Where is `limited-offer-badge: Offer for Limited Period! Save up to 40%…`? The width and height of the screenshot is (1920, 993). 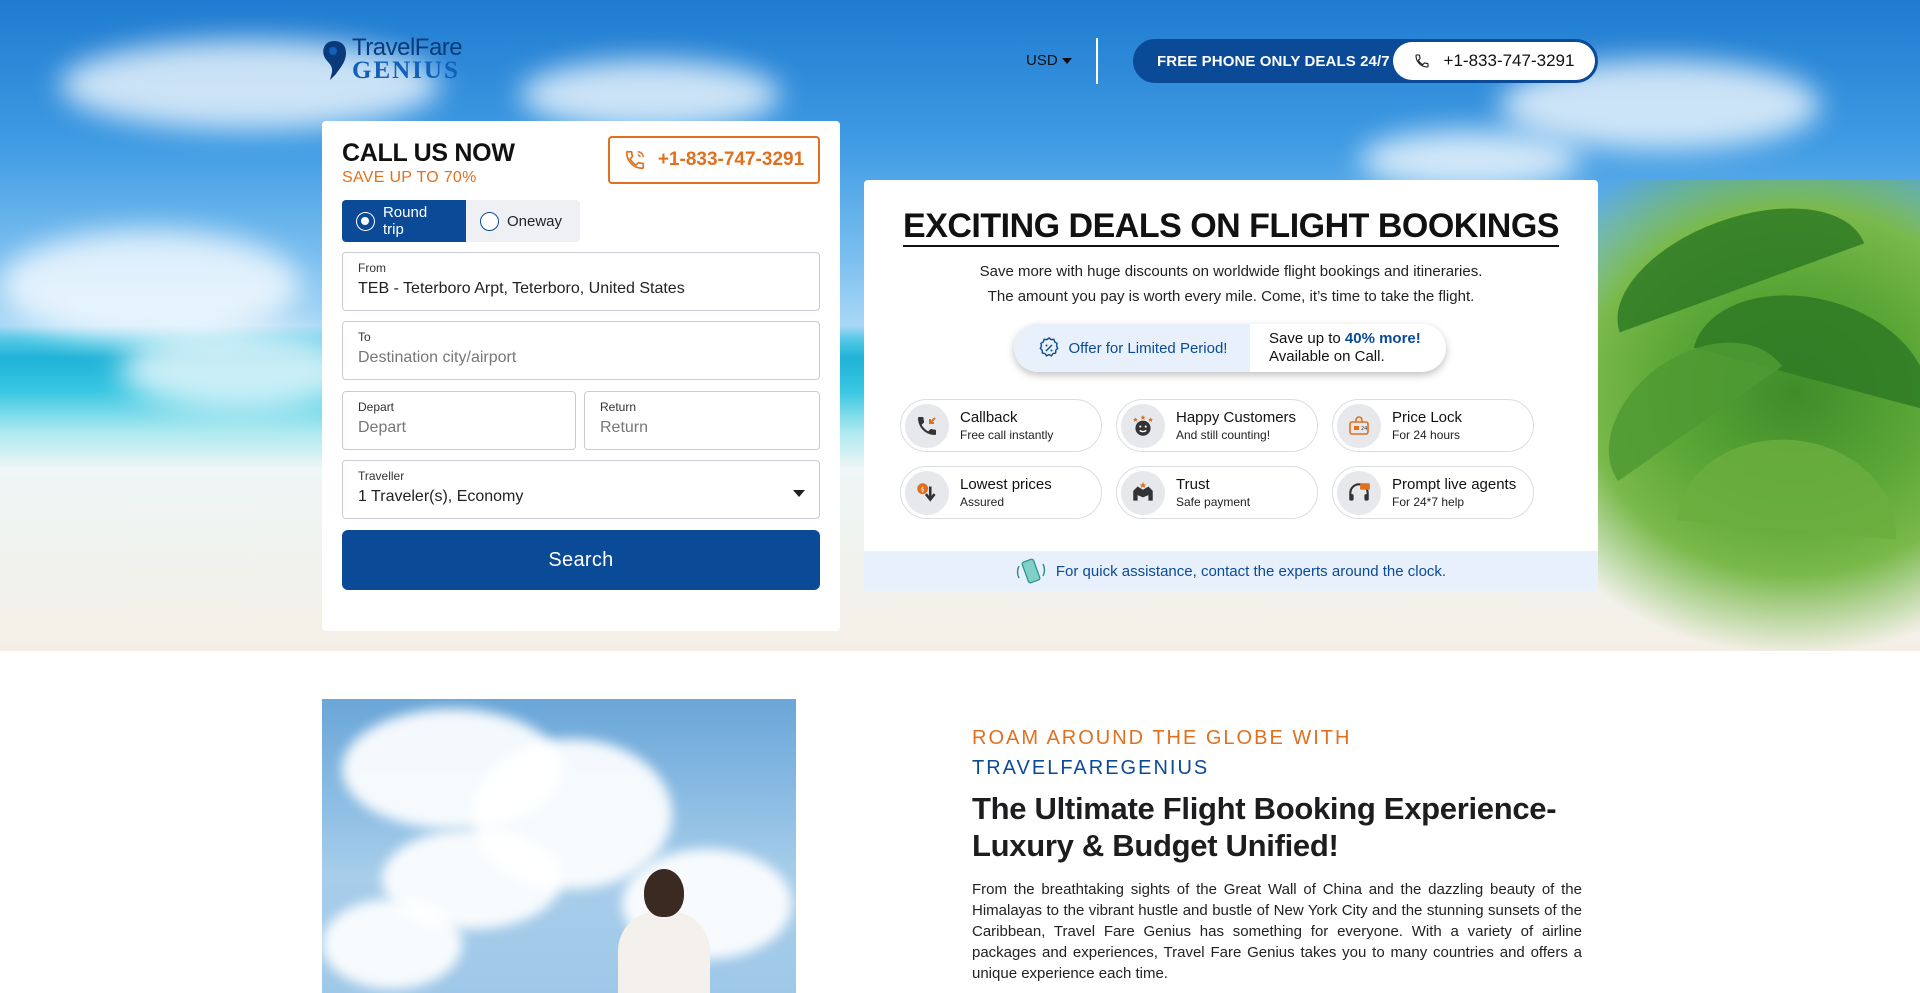 limited-offer-badge: Offer for Limited Period! Save up to 40%… is located at coordinates (1230, 348).